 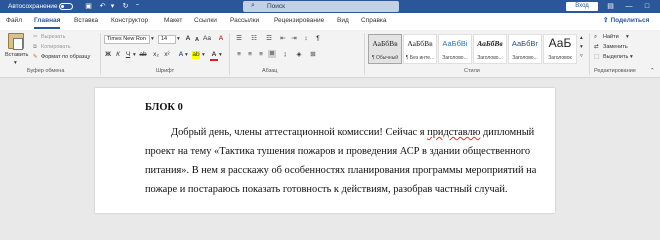 What do you see at coordinates (167, 39) in the screenshot?
I see `font-size-select: 14` at bounding box center [167, 39].